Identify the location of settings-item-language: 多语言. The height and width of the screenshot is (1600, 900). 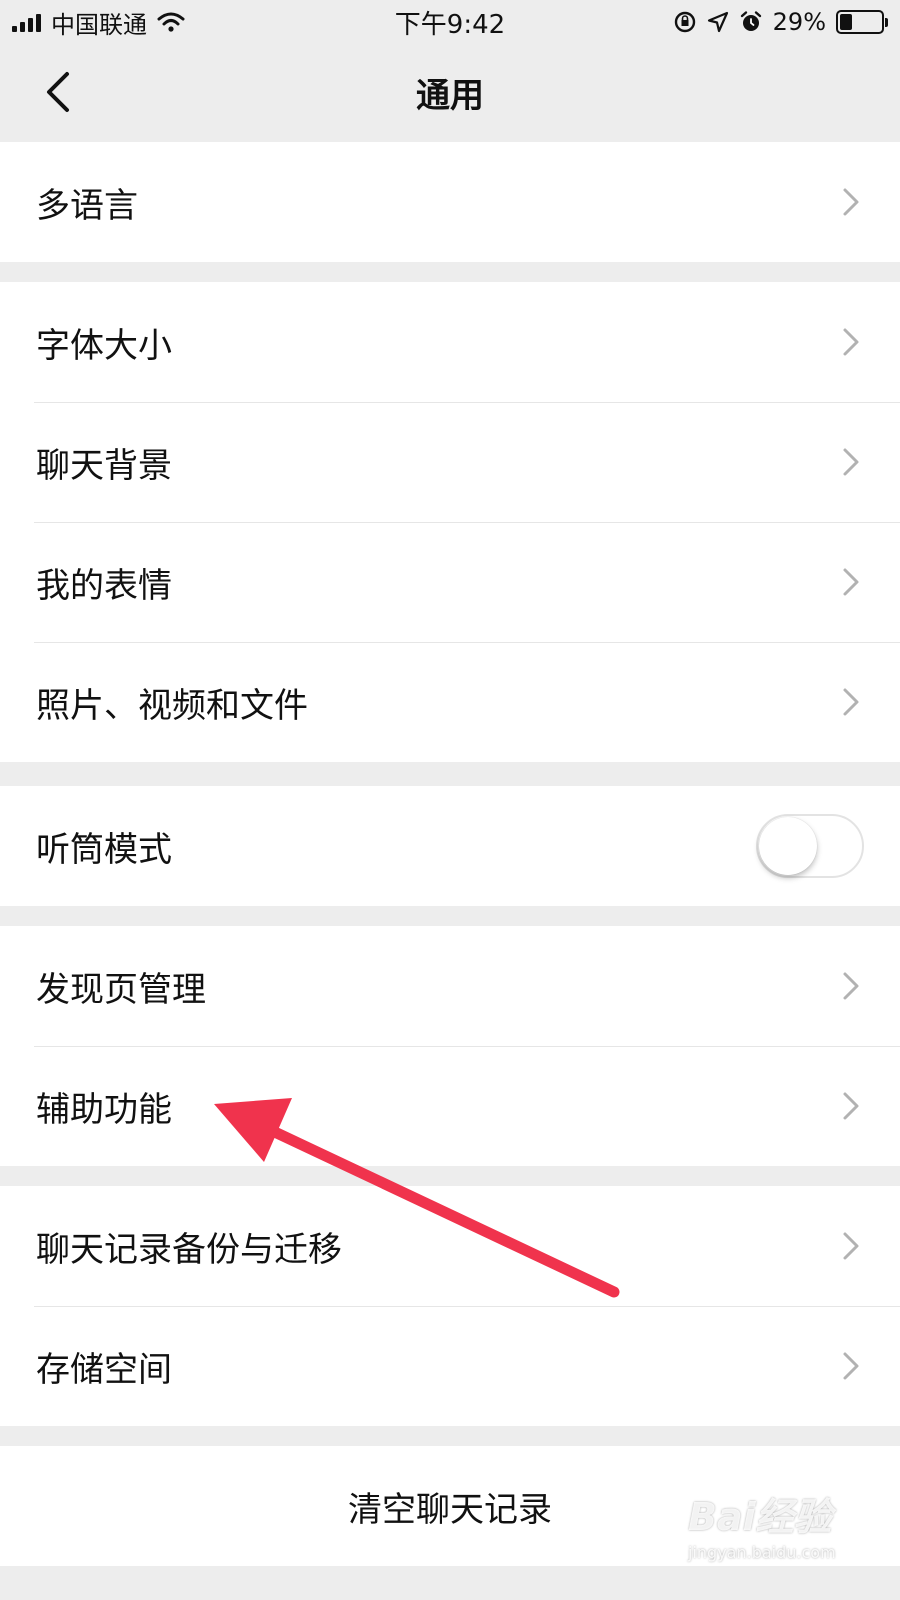
(450, 202).